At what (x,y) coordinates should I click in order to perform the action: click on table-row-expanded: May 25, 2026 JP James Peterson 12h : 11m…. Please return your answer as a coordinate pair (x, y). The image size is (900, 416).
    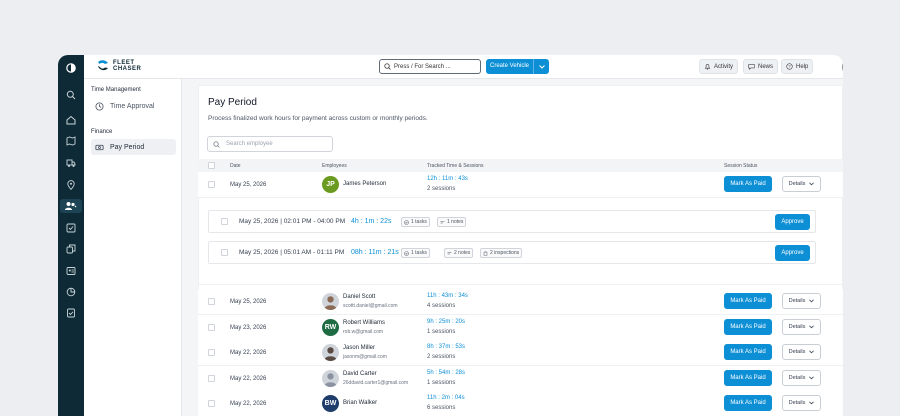
    Looking at the image, I should click on (520, 185).